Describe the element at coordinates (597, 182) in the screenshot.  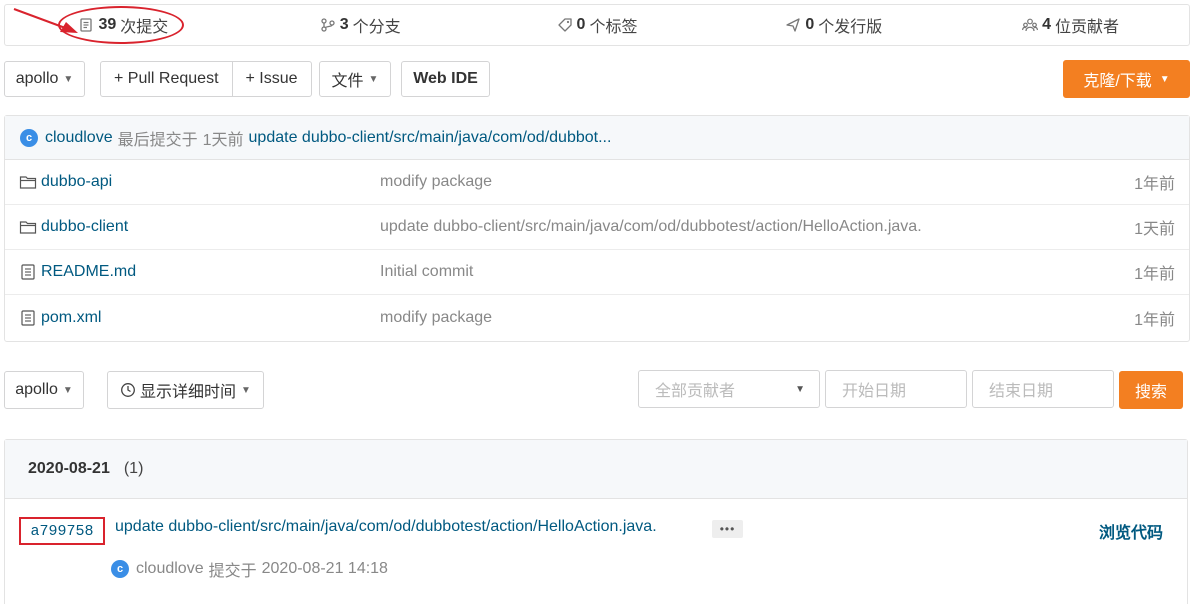
I see `file-row: dubbo-api modify package 1年前` at that location.